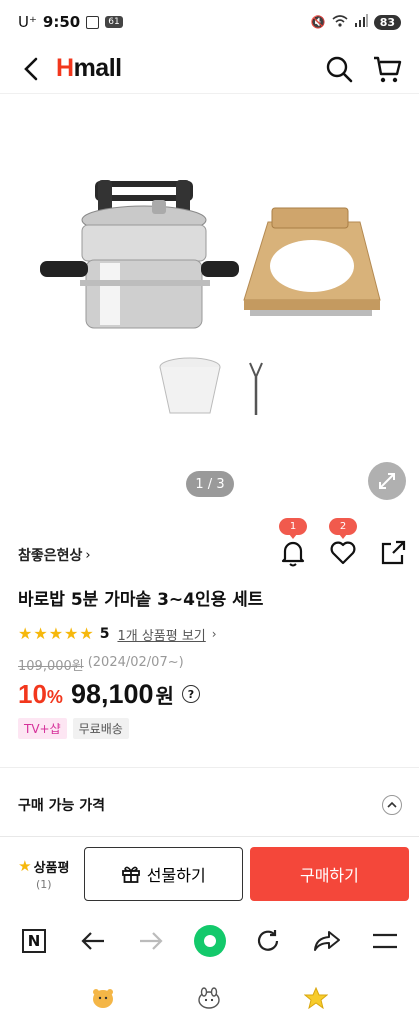  What do you see at coordinates (141, 600) in the screenshot?
I see `product-title: 바로밥 5분 가마솥 3~4인용 세트` at bounding box center [141, 600].